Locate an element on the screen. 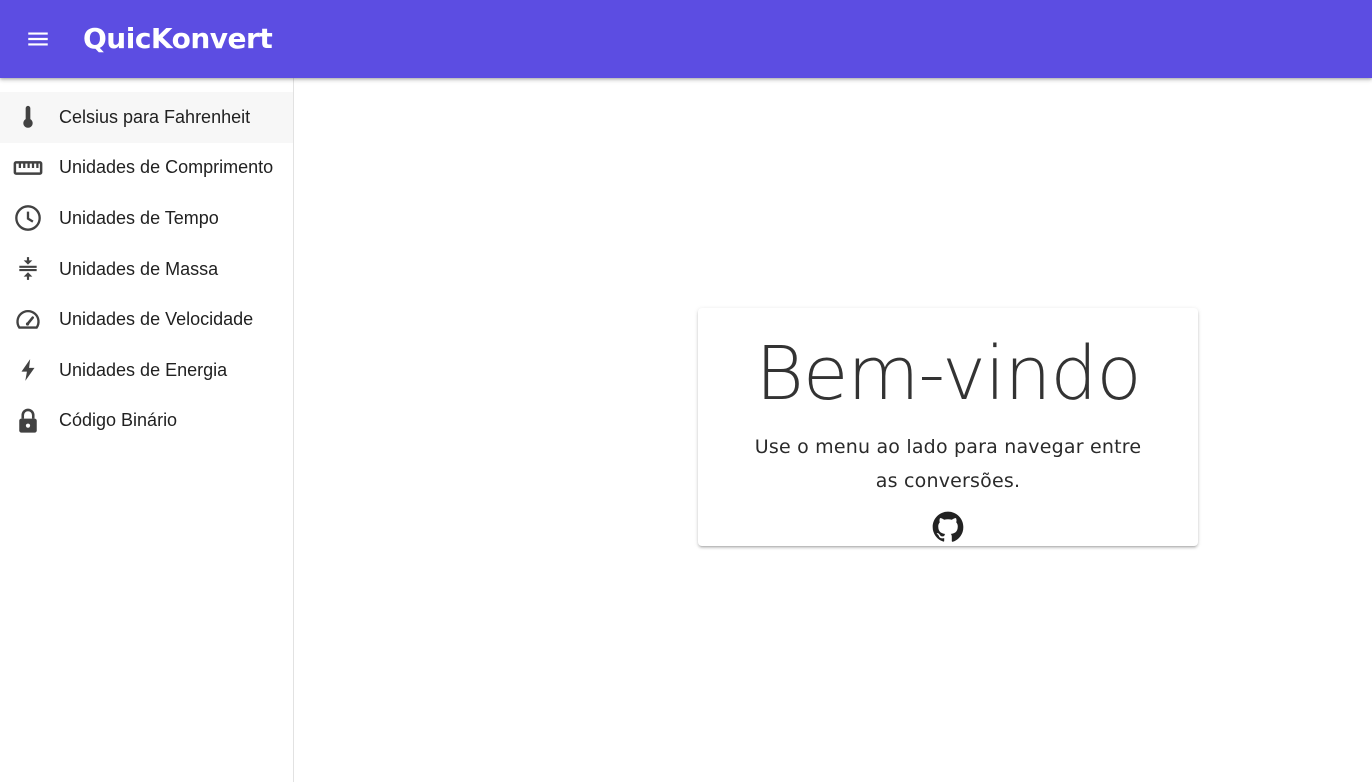  sidebar-item-velocidade: Unidades de Velocidade is located at coordinates (146, 319).